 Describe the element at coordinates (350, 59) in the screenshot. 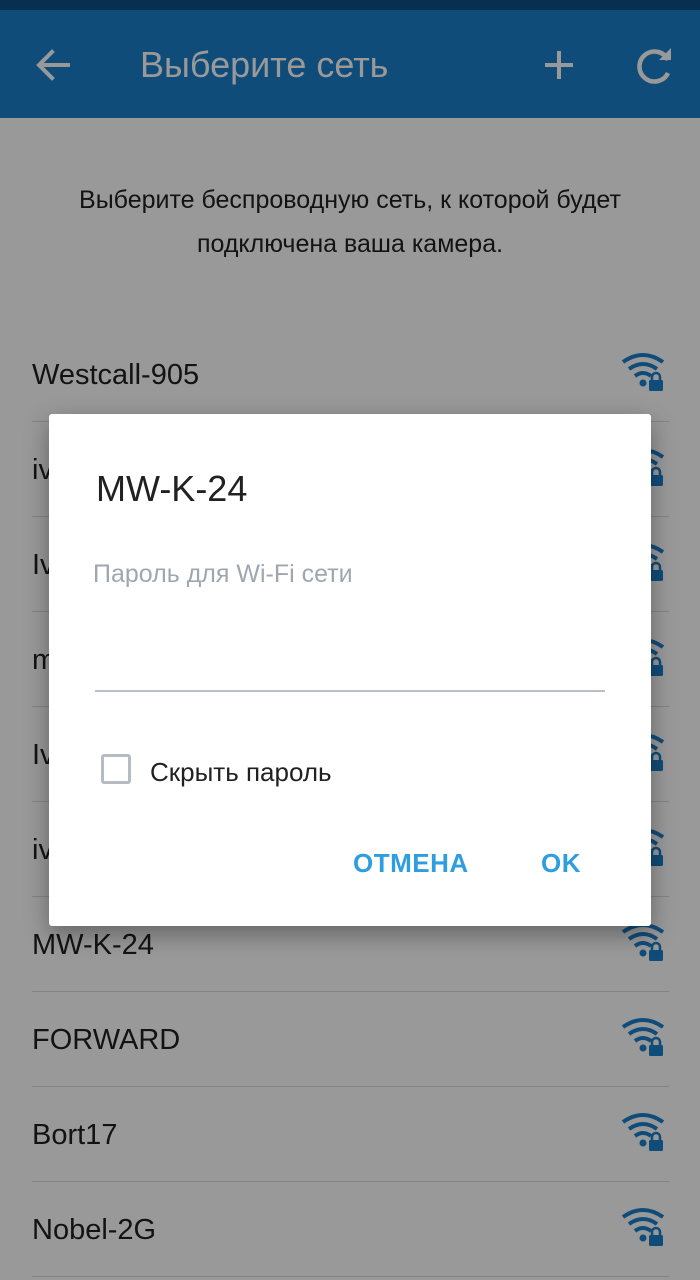

I see `appbar-scrim` at that location.